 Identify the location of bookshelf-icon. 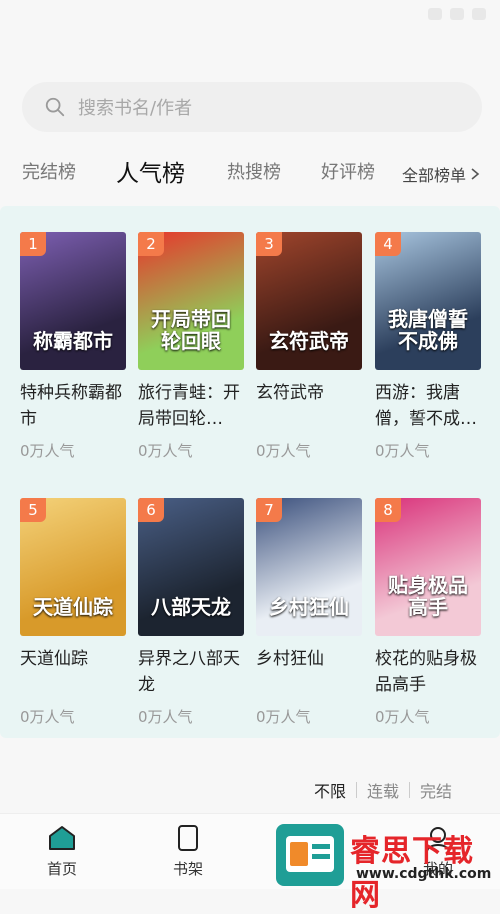
(188, 838).